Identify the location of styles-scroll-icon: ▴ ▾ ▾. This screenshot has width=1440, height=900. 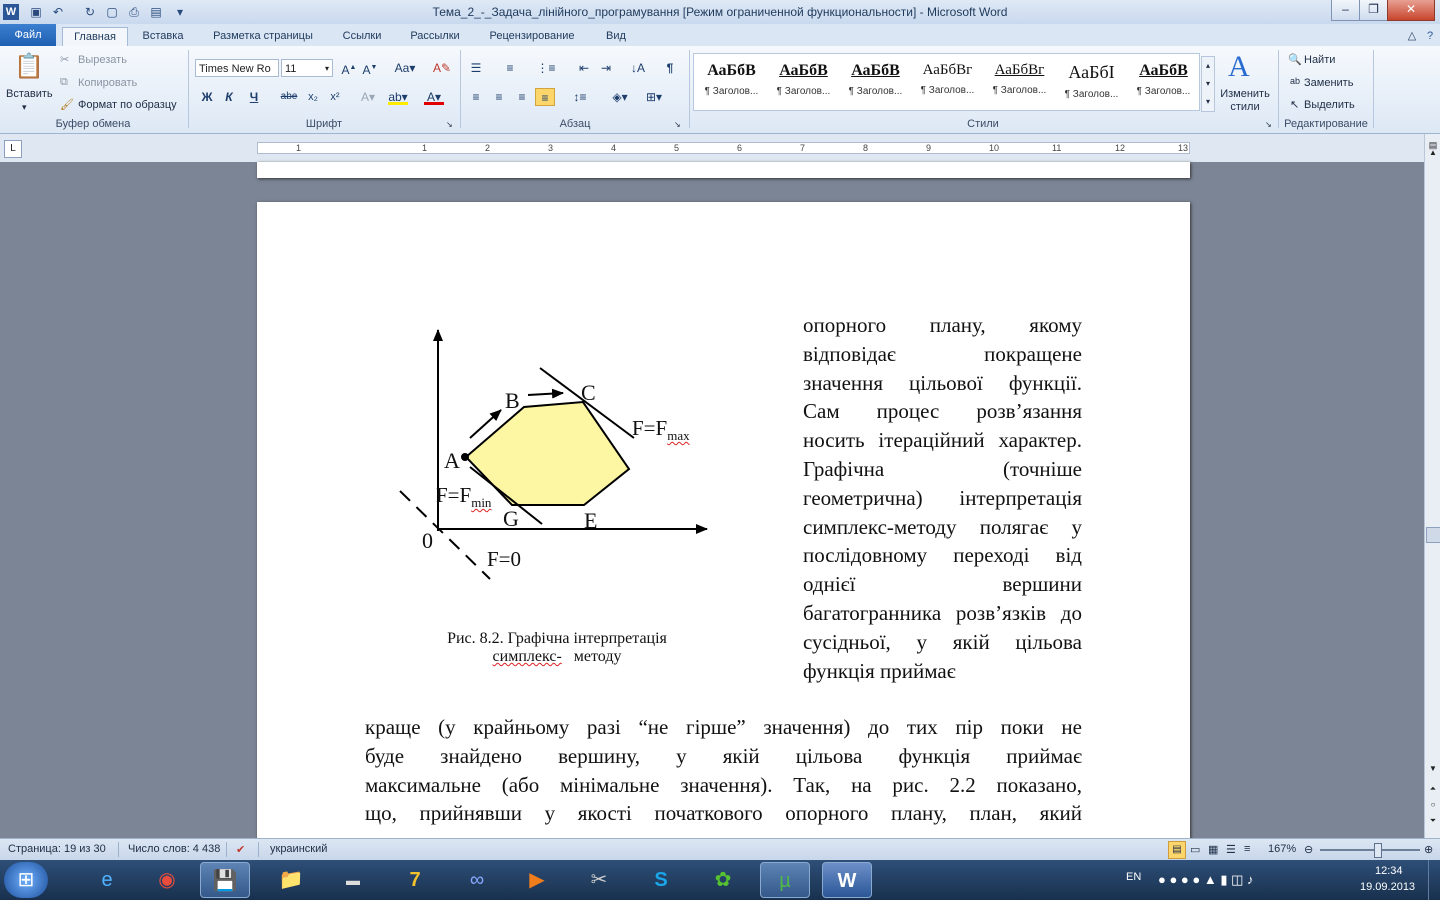
(1208, 84).